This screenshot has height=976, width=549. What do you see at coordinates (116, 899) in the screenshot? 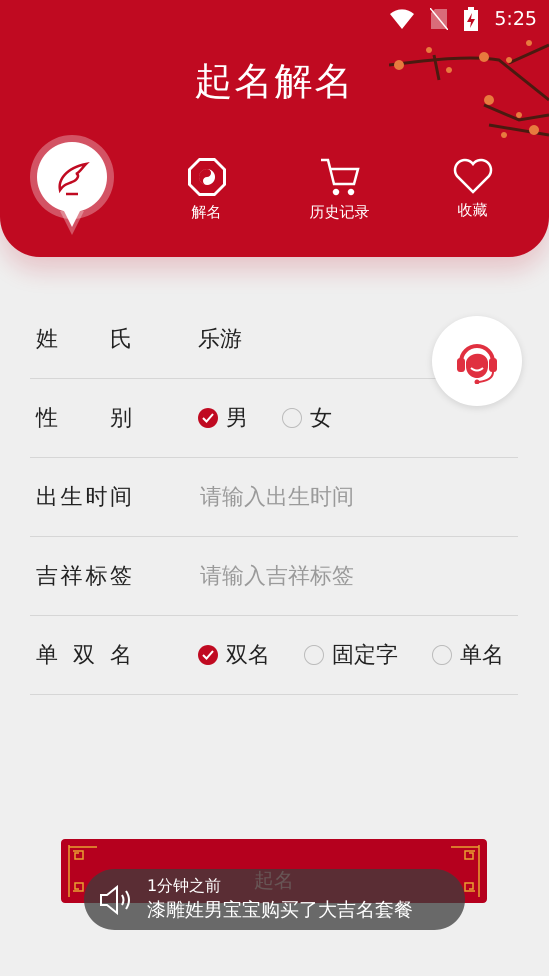
I see `speaker-icon` at bounding box center [116, 899].